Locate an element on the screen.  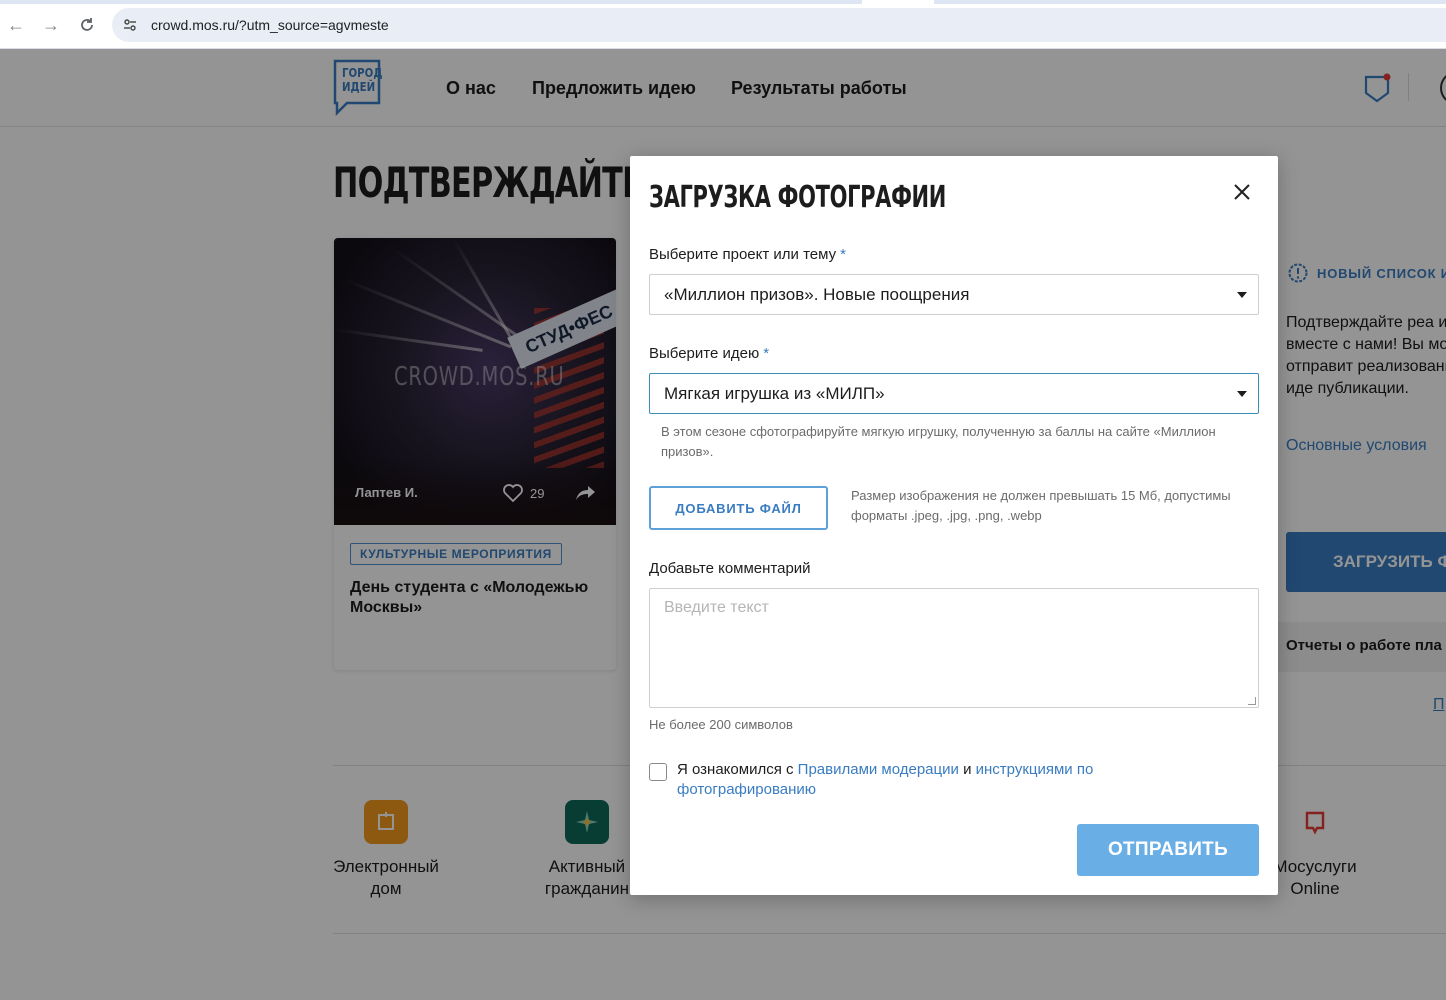
agree-checkbox is located at coordinates (658, 772).